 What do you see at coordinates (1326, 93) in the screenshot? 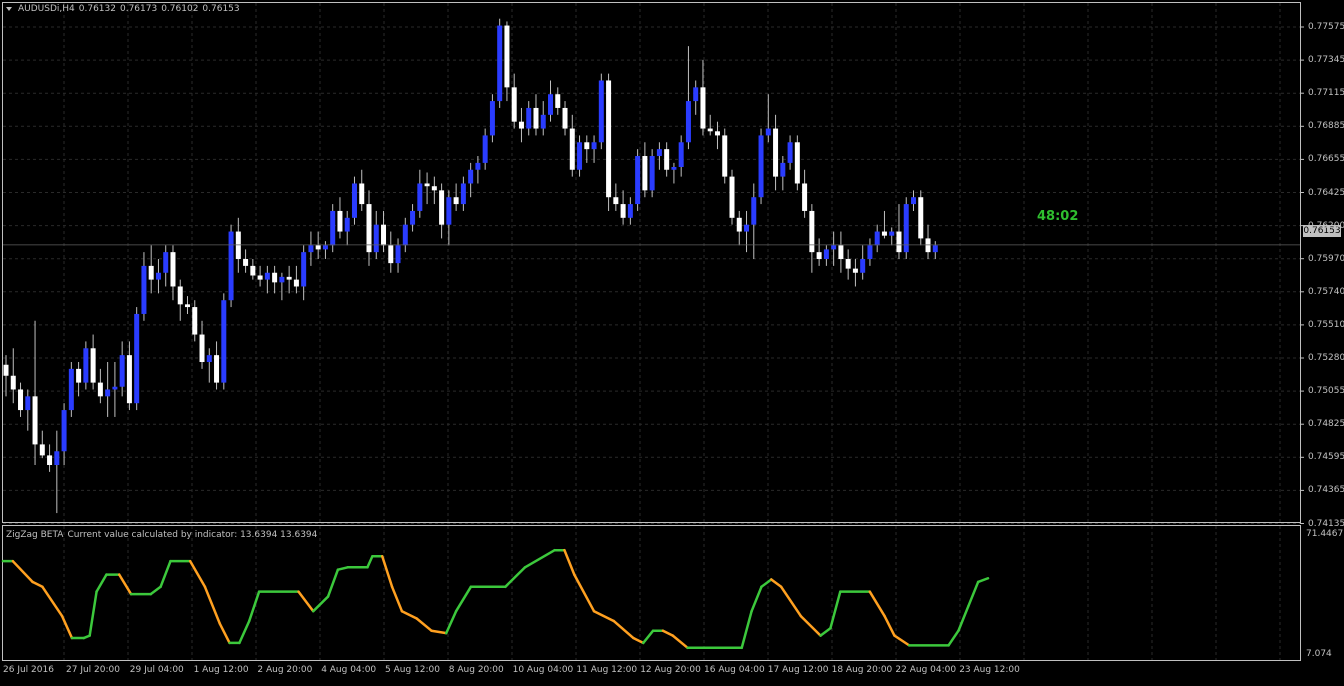
I see `price-axis-label: 0.77115` at bounding box center [1326, 93].